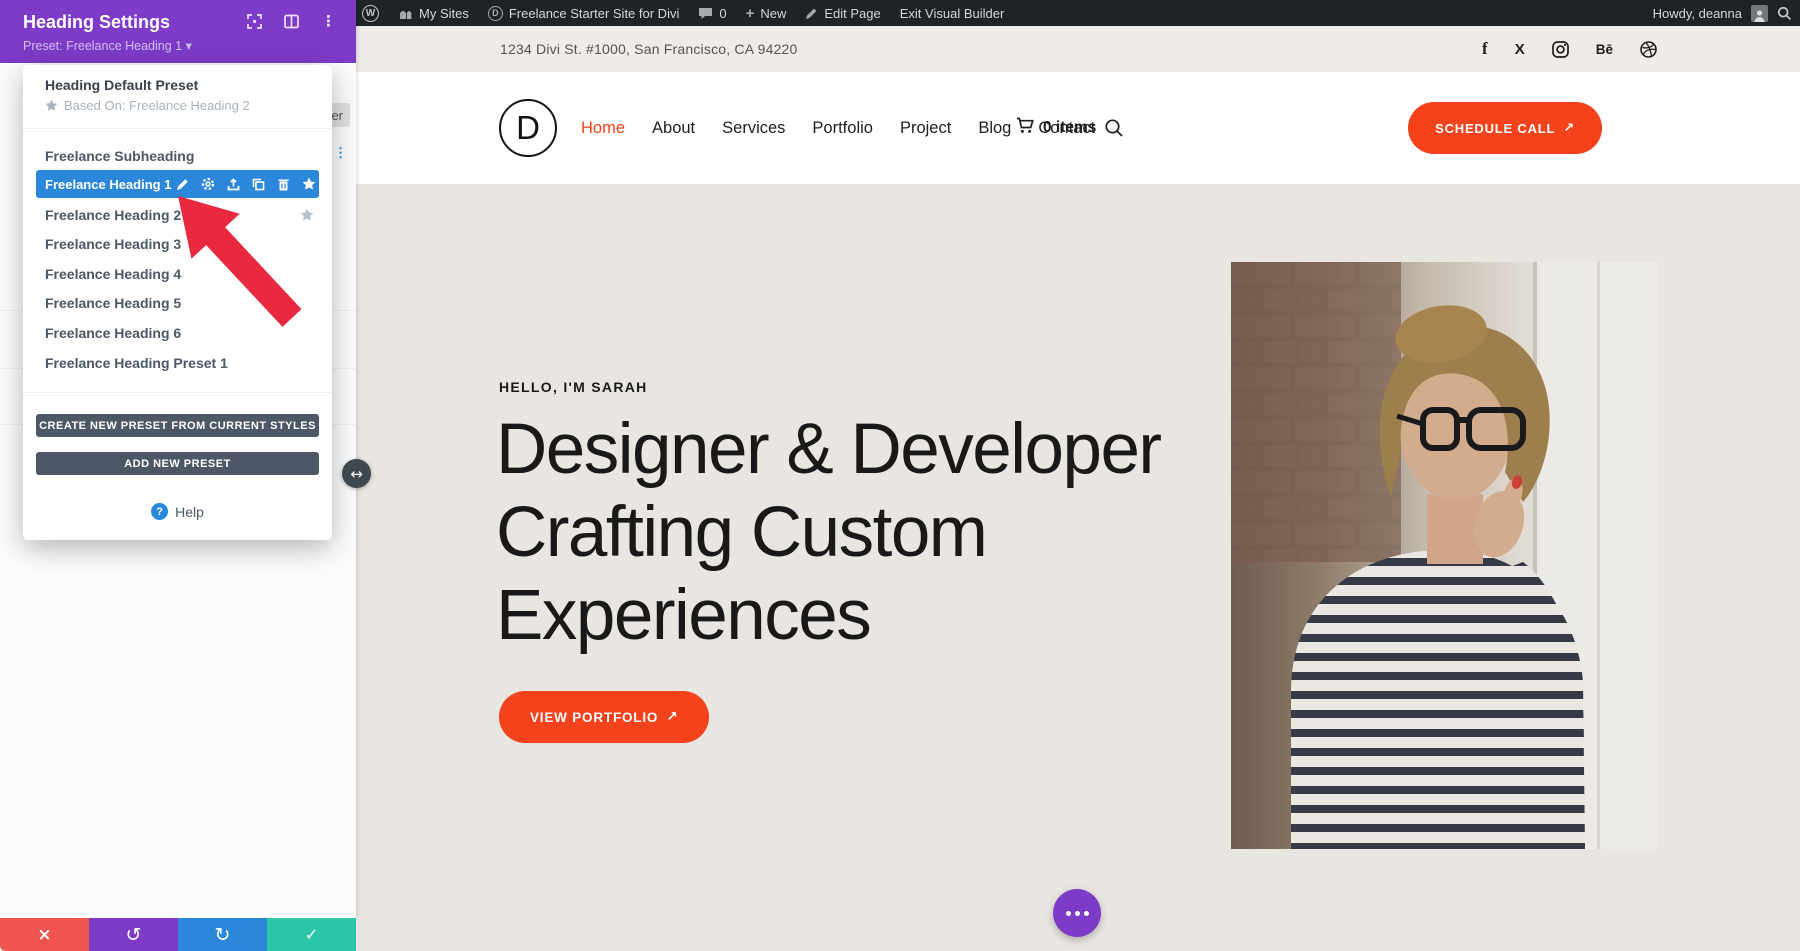 The image size is (1800, 951). What do you see at coordinates (684, 615) in the screenshot?
I see `hero-heading-line3: Experiences` at bounding box center [684, 615].